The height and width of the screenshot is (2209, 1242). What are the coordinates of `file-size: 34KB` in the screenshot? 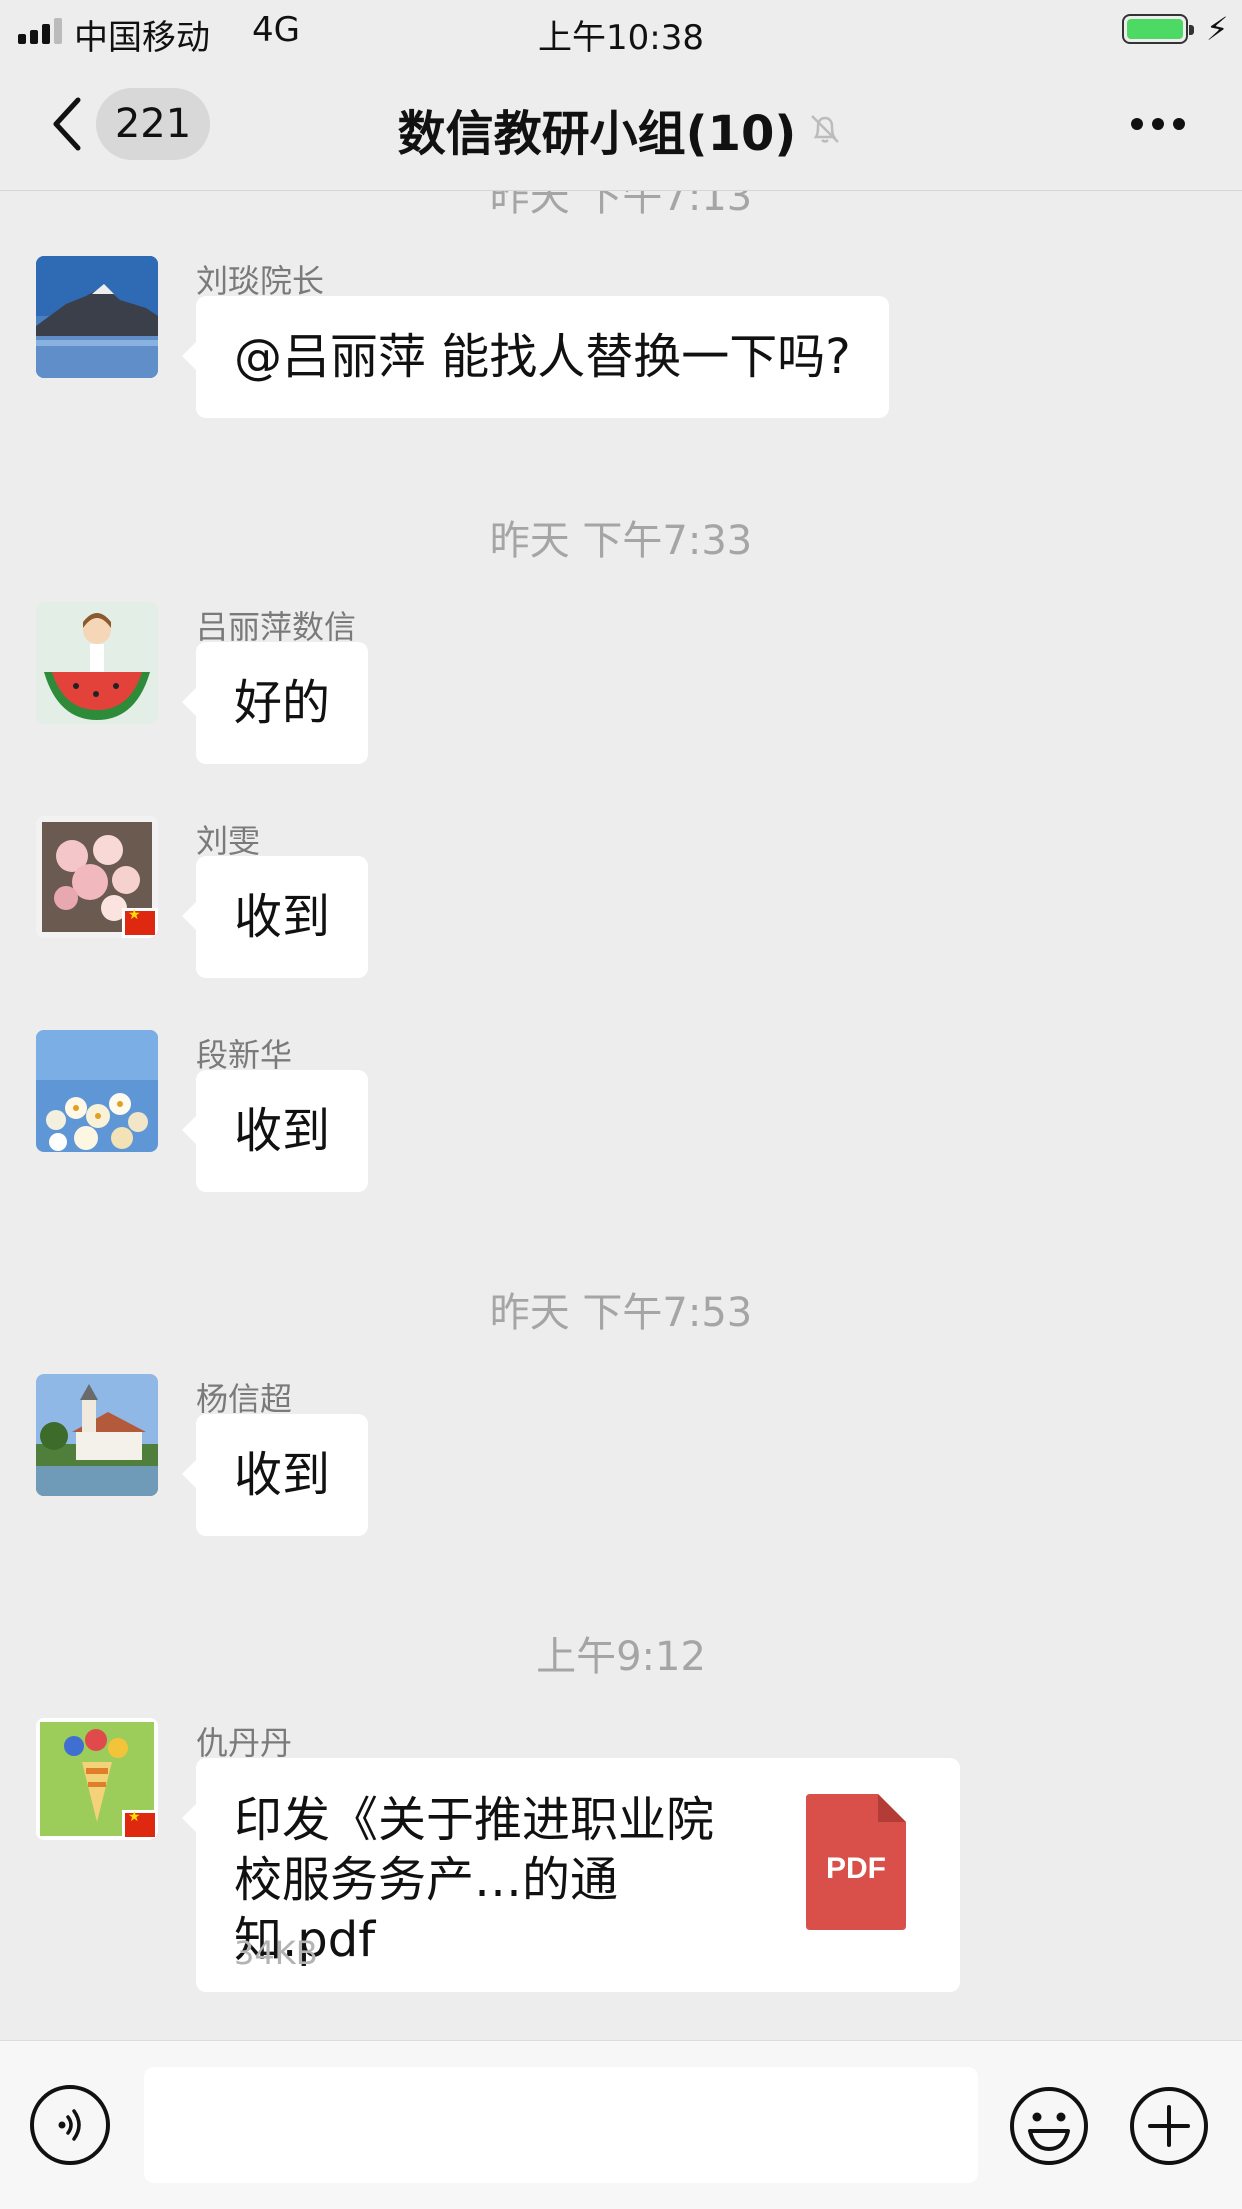 It's located at (276, 1953).